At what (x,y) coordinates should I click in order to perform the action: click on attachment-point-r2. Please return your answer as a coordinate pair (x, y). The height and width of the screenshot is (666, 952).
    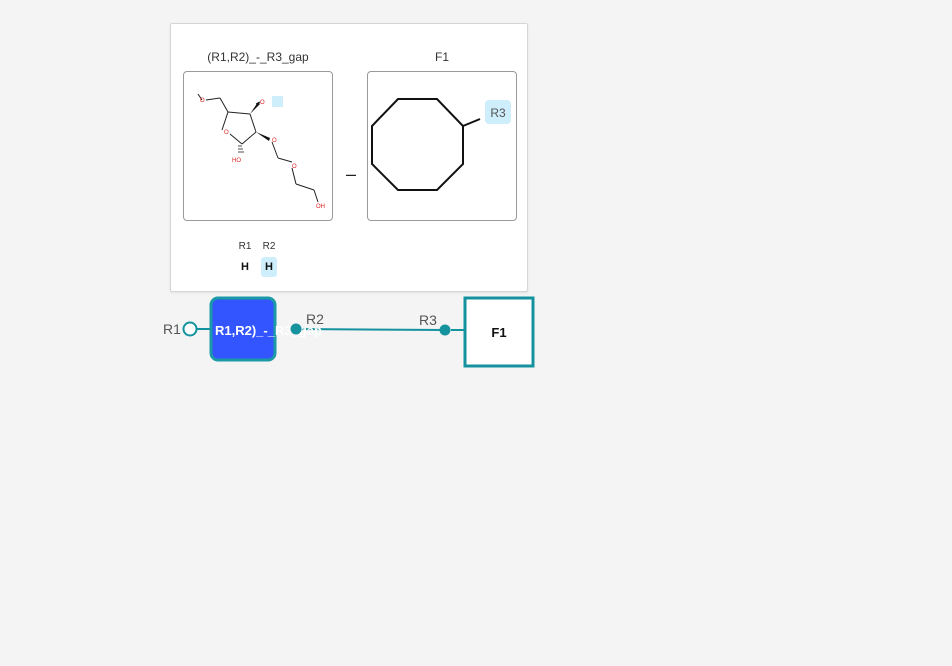
    Looking at the image, I should click on (296, 329).